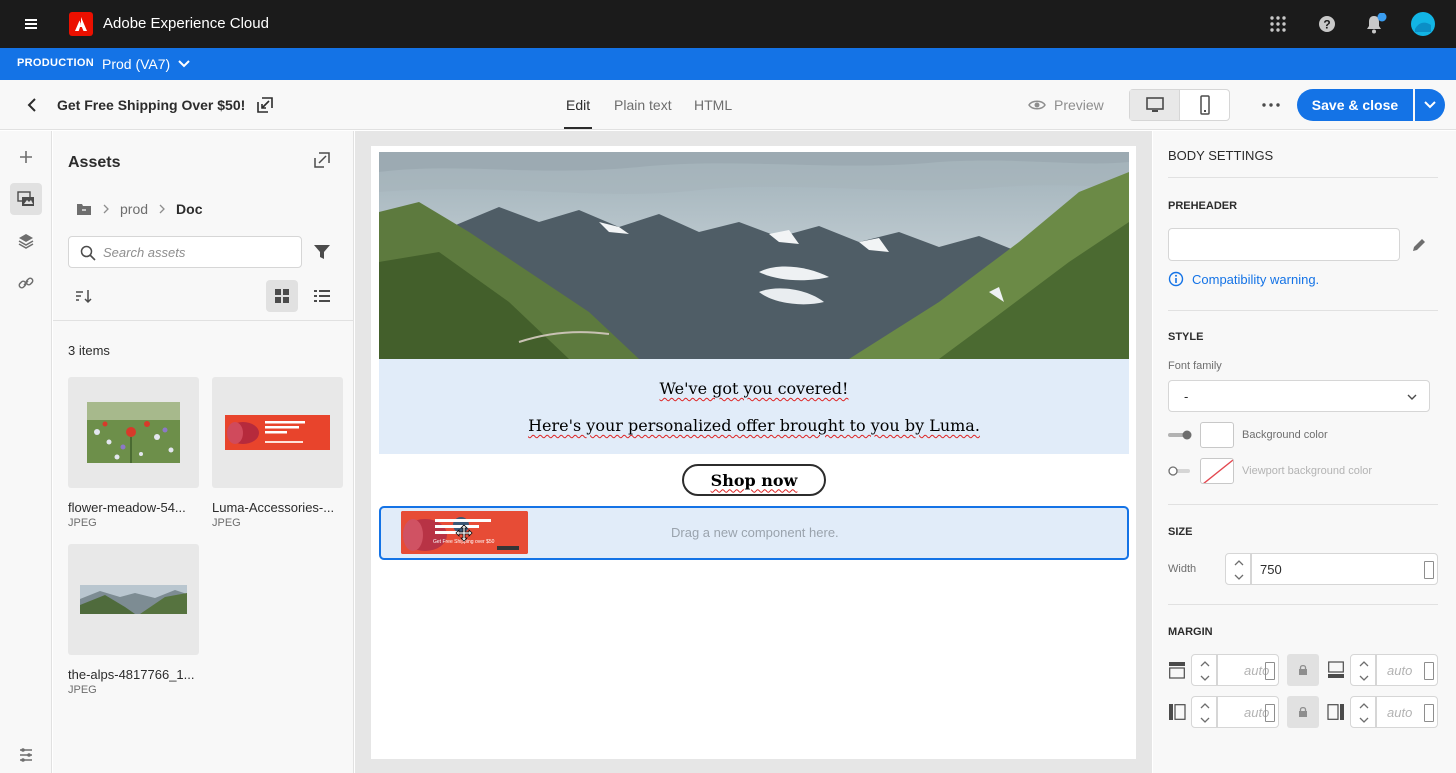 Image resolution: width=1456 pixels, height=773 pixels. What do you see at coordinates (1217, 471) in the screenshot?
I see `viewport-background-swatch` at bounding box center [1217, 471].